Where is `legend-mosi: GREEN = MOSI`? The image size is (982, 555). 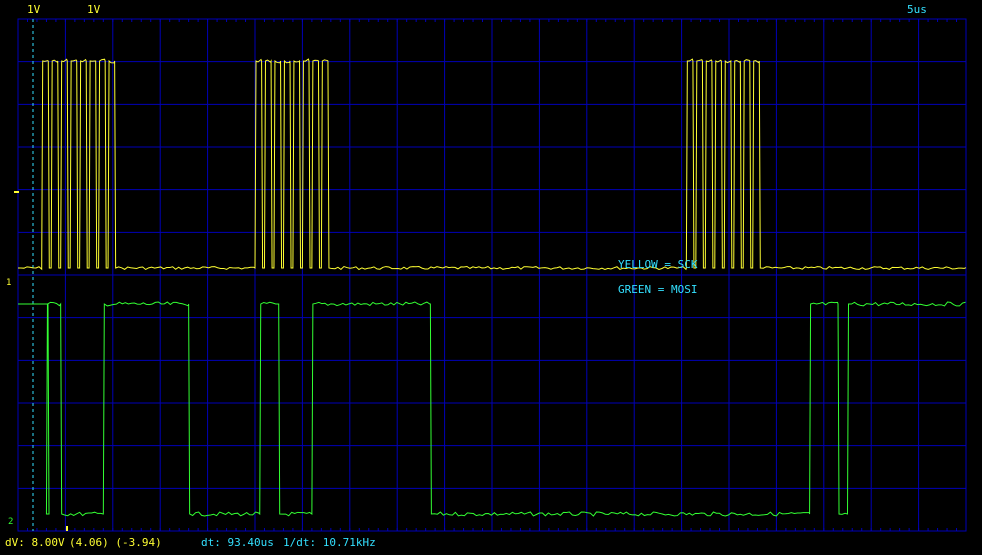 legend-mosi: GREEN = MOSI is located at coordinates (658, 289).